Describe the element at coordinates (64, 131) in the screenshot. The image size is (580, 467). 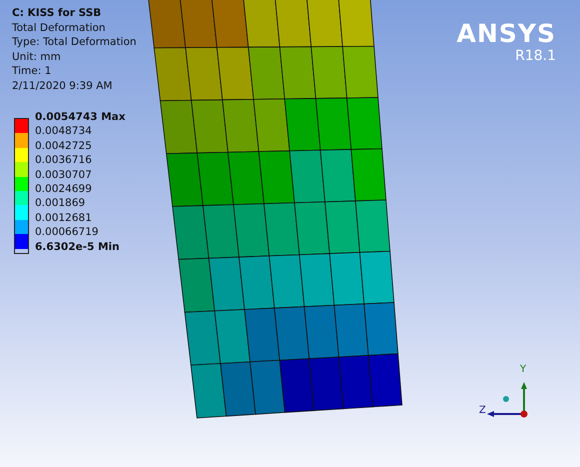
I see `legend-value: 0.0048734` at that location.